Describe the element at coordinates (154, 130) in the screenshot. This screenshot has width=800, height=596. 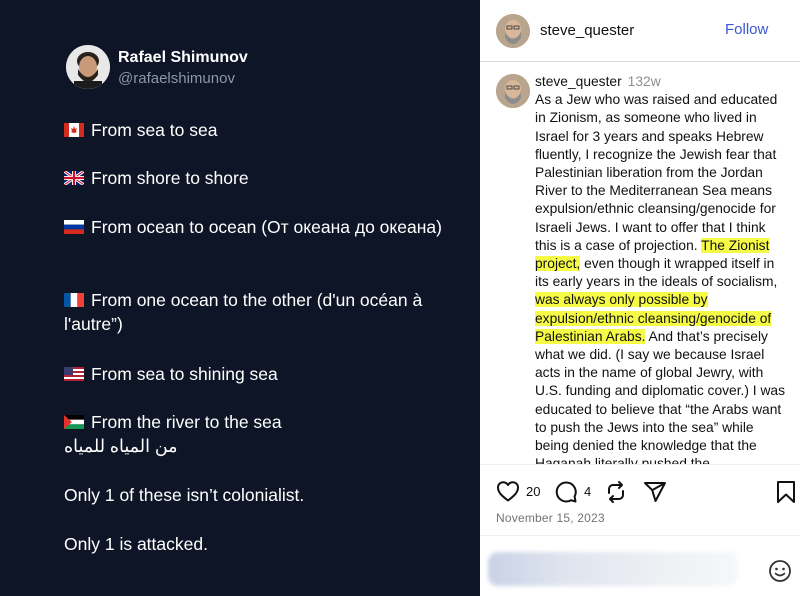
I see `tweet-line-text: From sea to sea` at that location.